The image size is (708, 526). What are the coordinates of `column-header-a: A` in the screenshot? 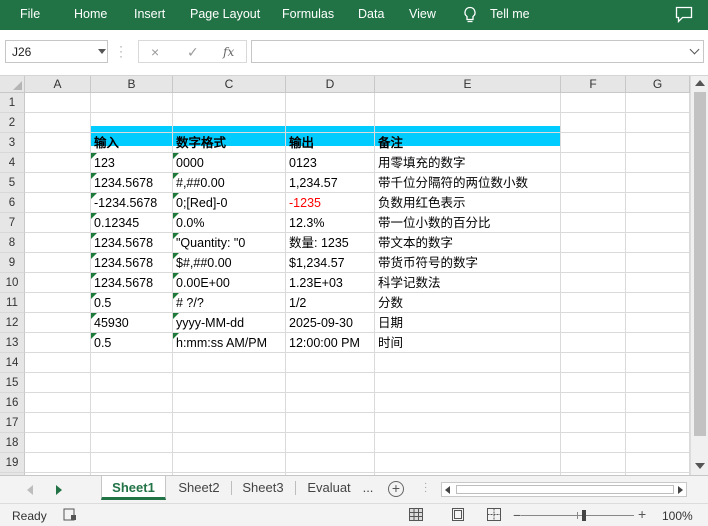 It's located at (58, 84).